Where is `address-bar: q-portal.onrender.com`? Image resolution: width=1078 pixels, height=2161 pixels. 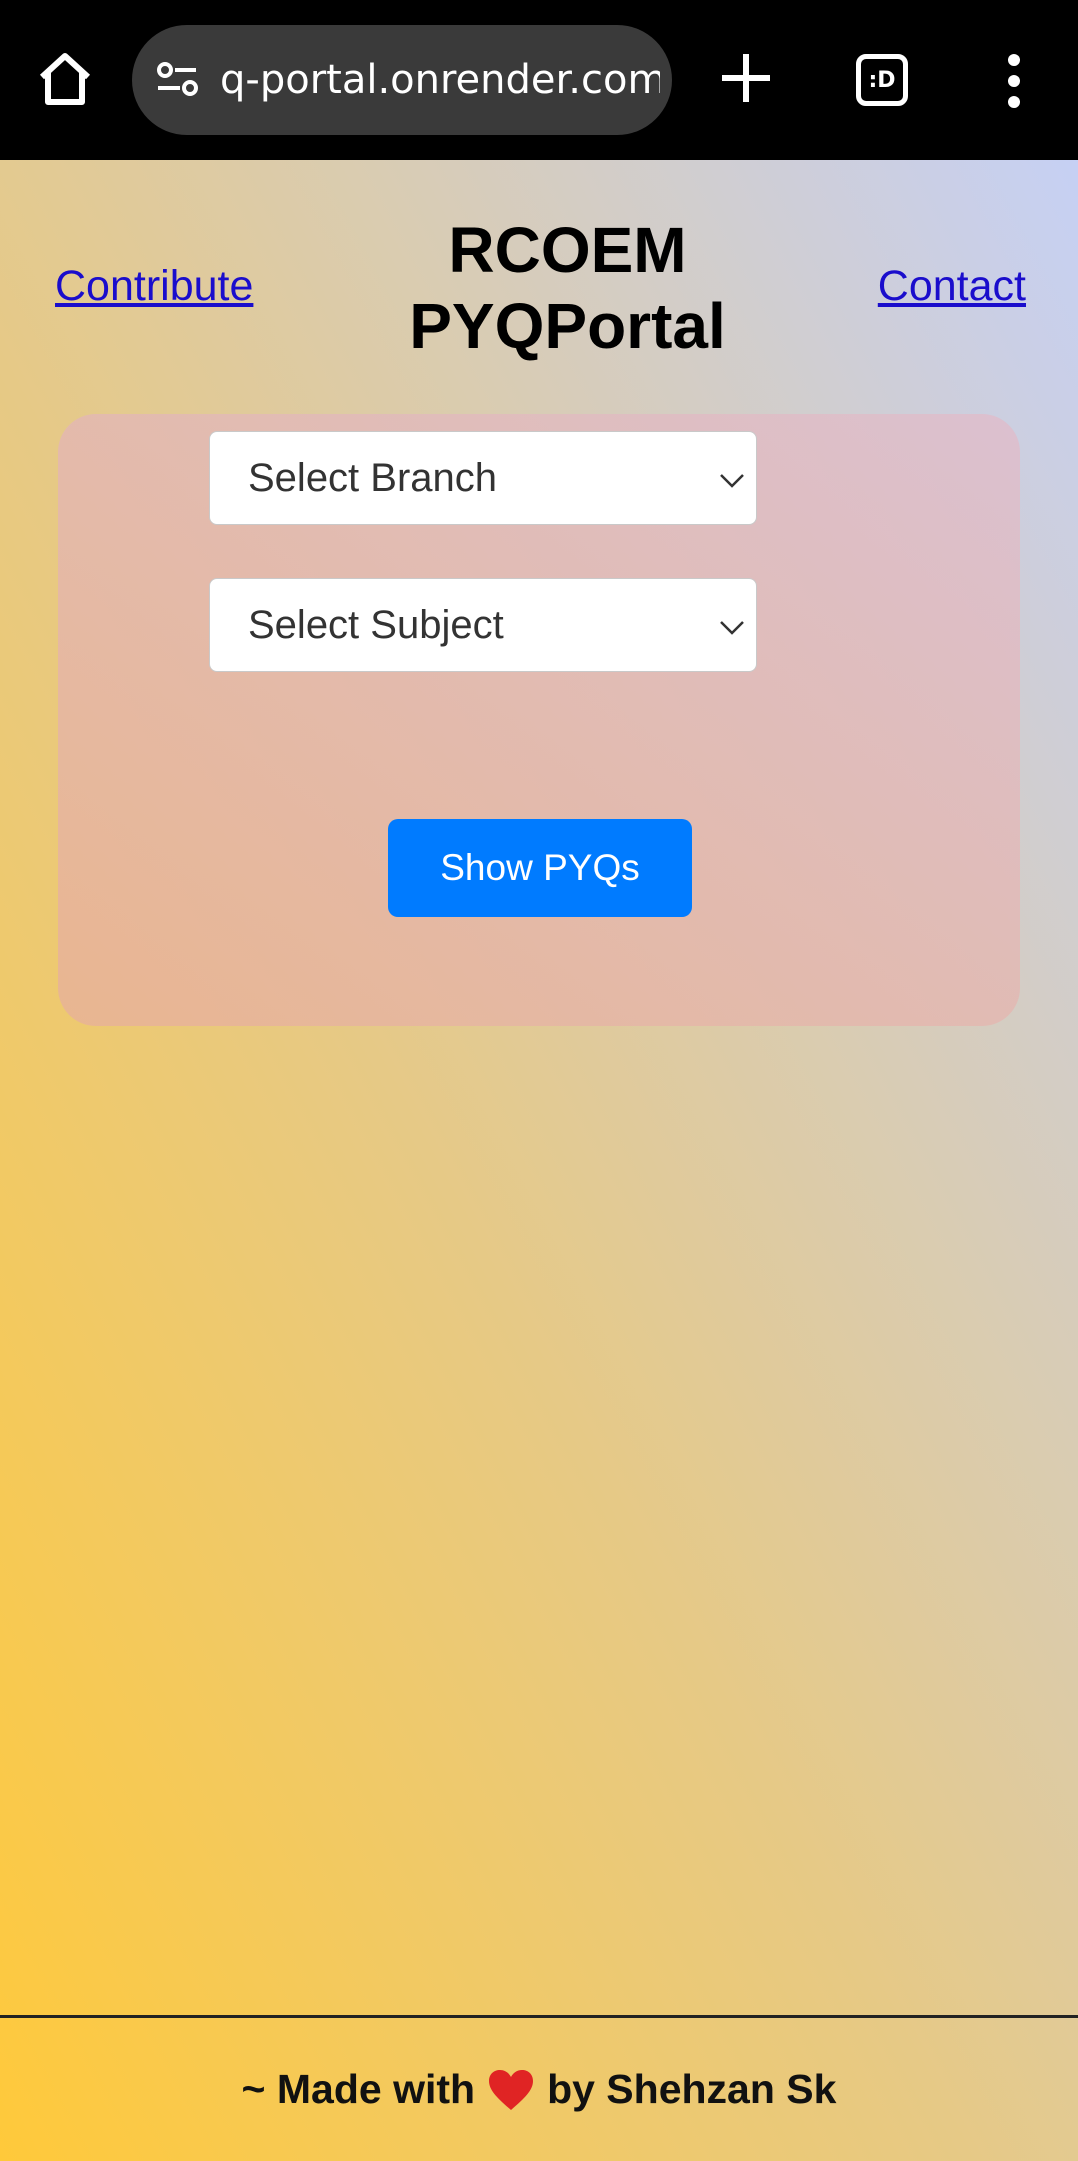 address-bar: q-portal.onrender.com is located at coordinates (402, 80).